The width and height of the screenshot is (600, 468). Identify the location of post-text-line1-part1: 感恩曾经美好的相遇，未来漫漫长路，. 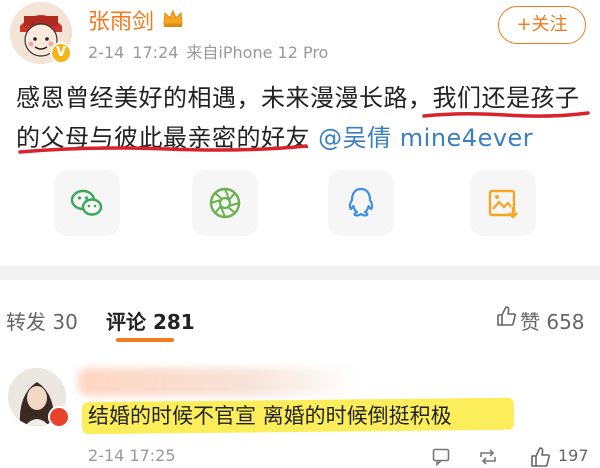
(224, 98).